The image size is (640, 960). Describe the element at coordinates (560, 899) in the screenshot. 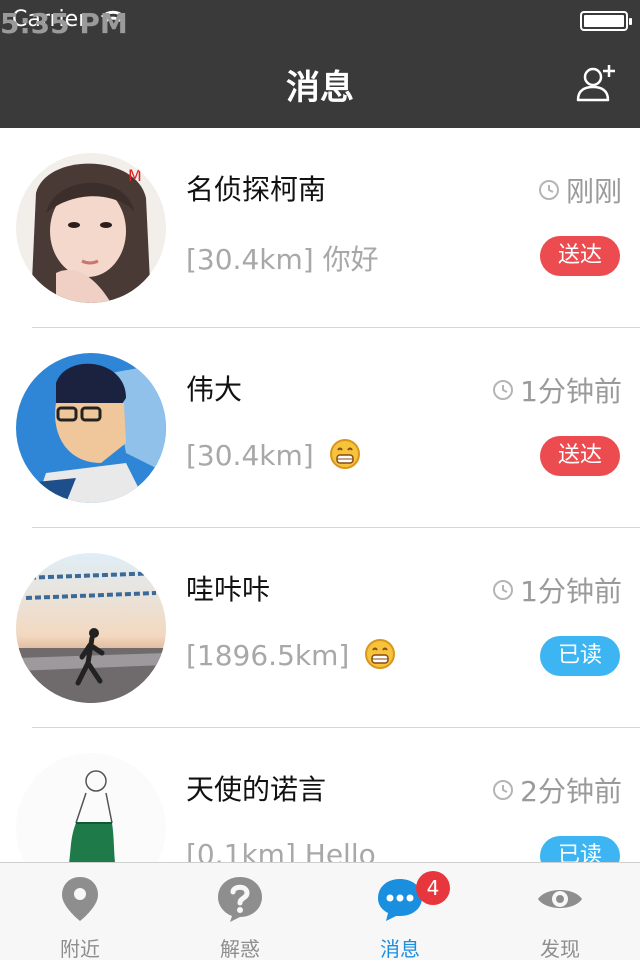

I see `eye-icon` at that location.